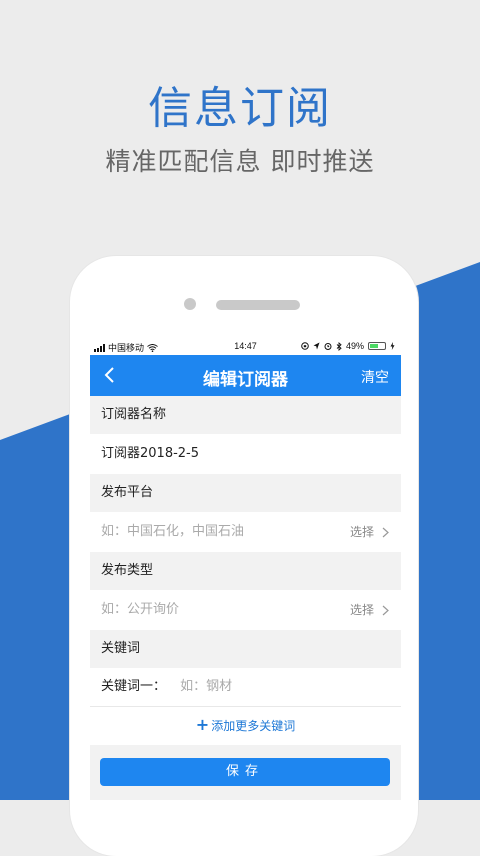 The height and width of the screenshot is (856, 480). I want to click on save-button: 保存, so click(245, 772).